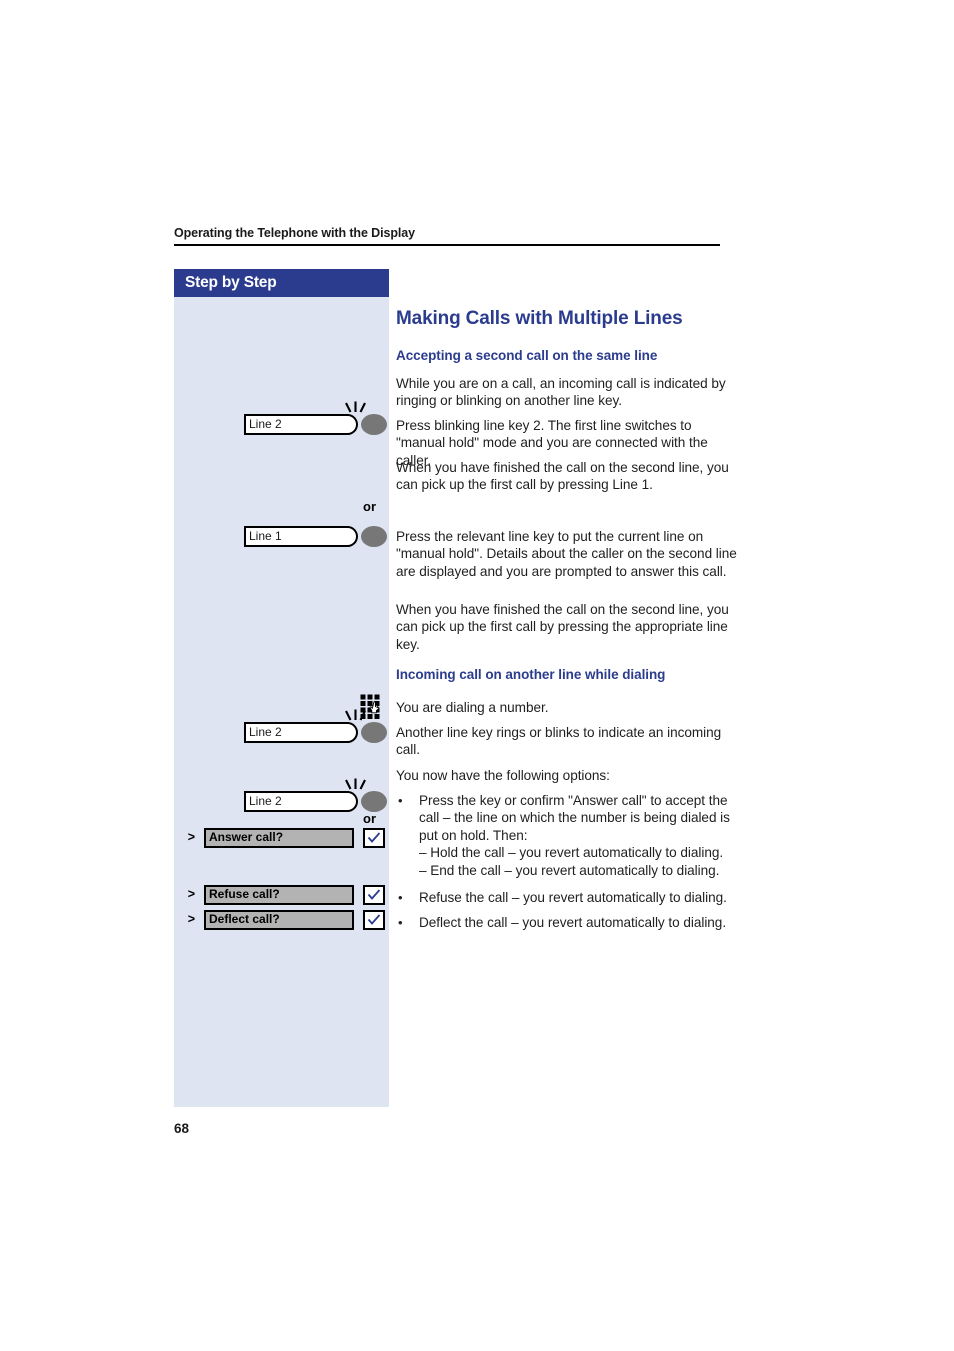 This screenshot has width=954, height=1351. What do you see at coordinates (288, 838) in the screenshot?
I see `softkey-answer-call: Answer call? >` at bounding box center [288, 838].